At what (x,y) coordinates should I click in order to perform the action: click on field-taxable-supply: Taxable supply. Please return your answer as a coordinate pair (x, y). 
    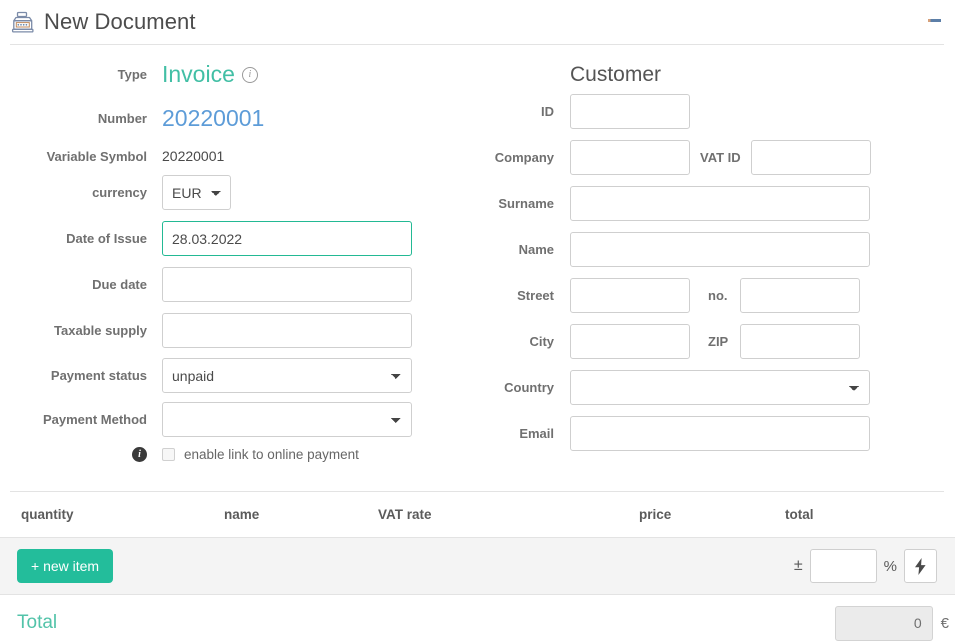
    Looking at the image, I should click on (206, 330).